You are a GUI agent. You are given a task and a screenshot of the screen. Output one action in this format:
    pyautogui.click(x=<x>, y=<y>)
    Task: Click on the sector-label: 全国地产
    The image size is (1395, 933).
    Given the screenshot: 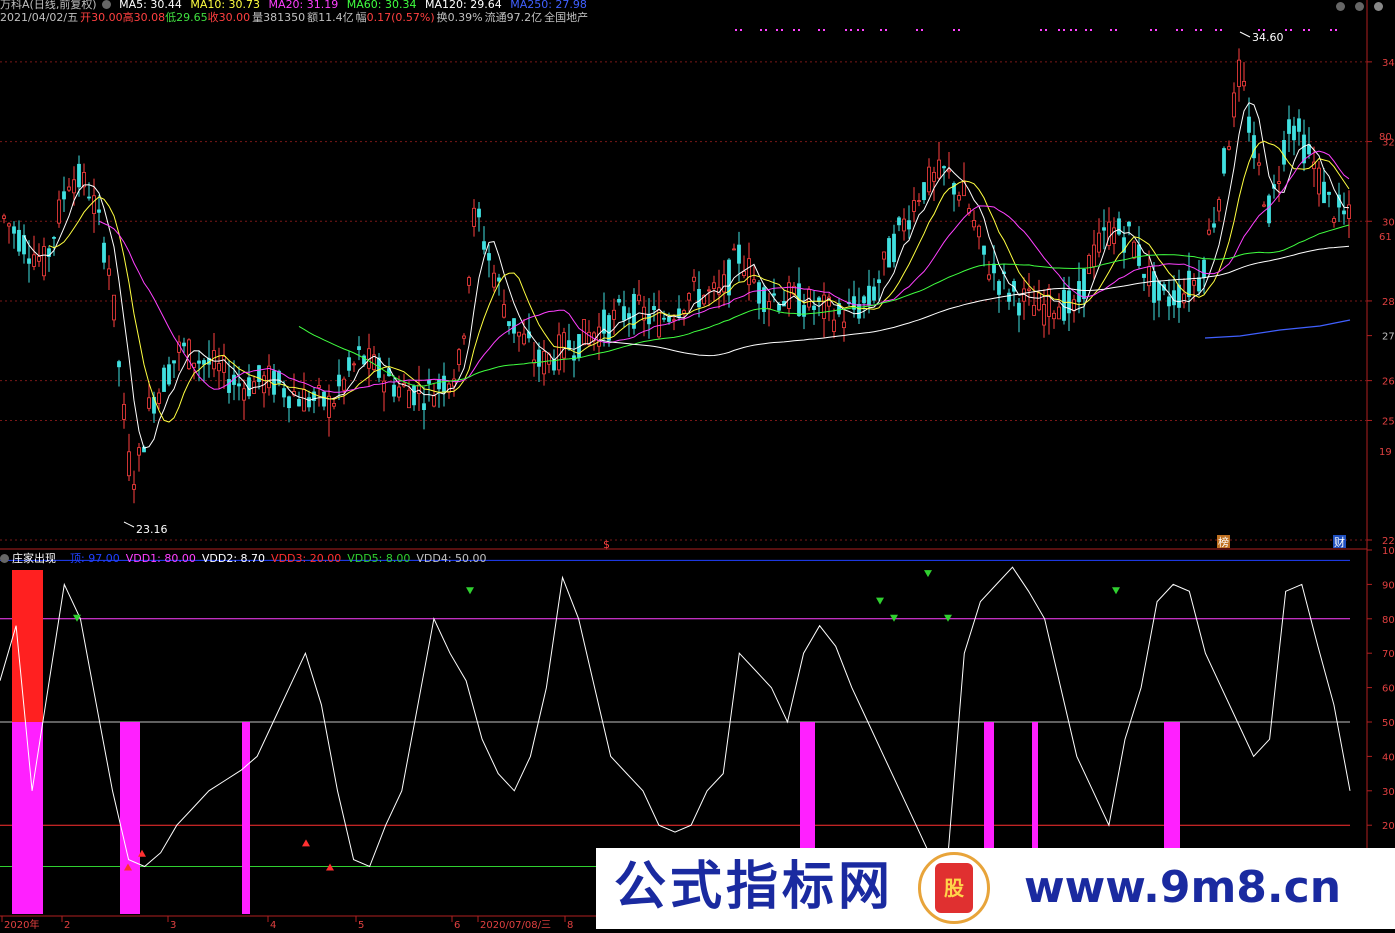 What is the action you would take?
    pyautogui.click(x=566, y=17)
    